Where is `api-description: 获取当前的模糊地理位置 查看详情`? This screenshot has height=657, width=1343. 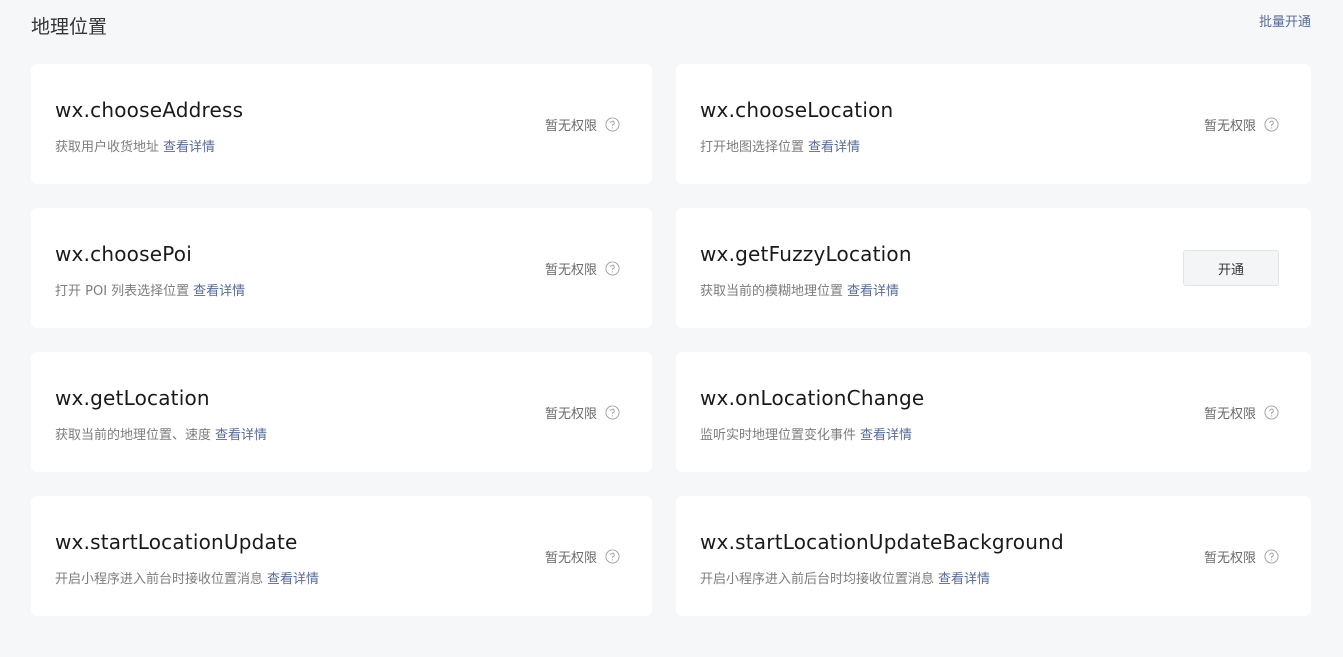
api-description: 获取当前的模糊地理位置 查看详情 is located at coordinates (799, 289).